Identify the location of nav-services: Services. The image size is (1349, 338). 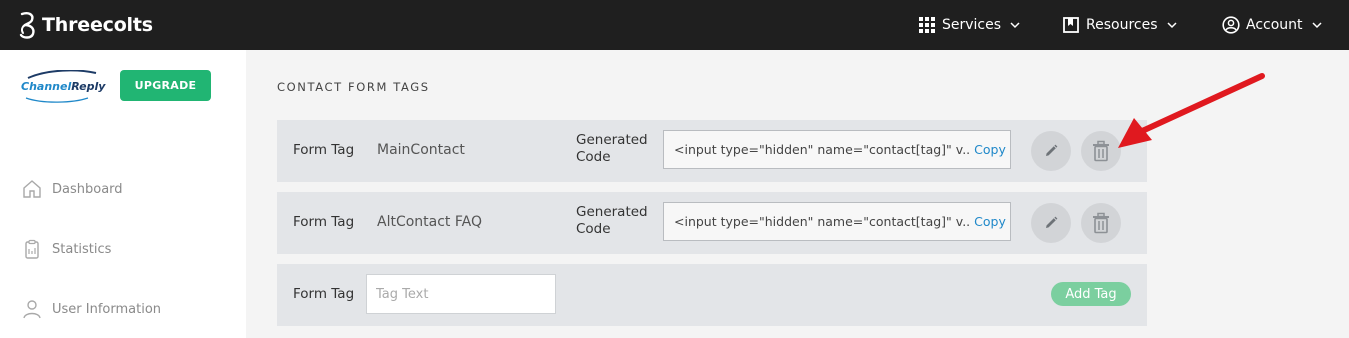
(969, 25).